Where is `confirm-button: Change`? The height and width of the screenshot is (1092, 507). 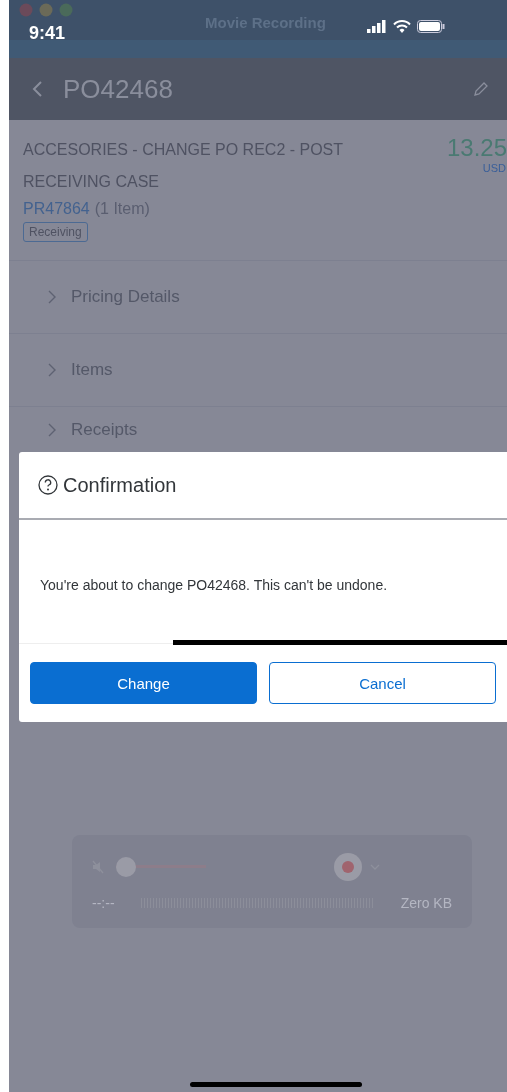 confirm-button: Change is located at coordinates (143, 683).